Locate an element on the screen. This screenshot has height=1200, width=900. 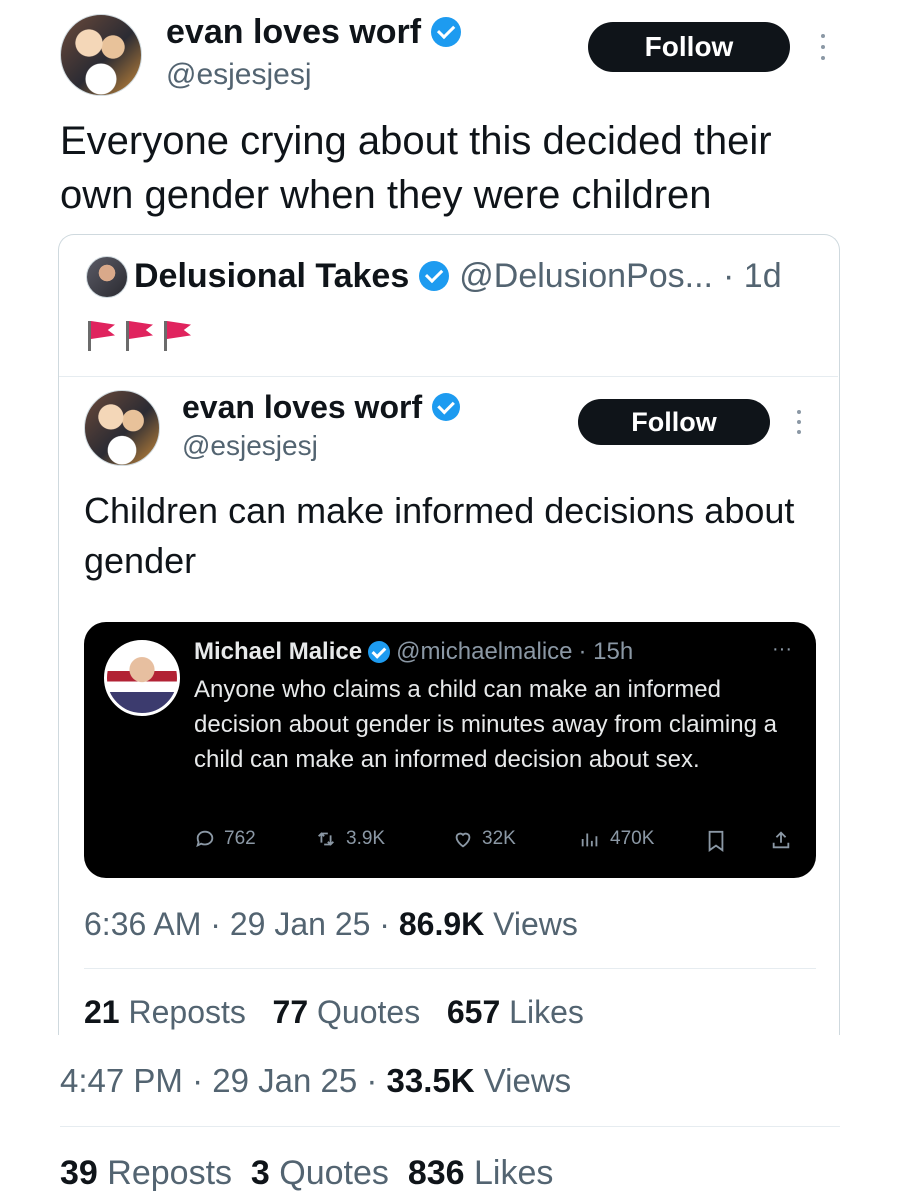
share-icon is located at coordinates (781, 840).